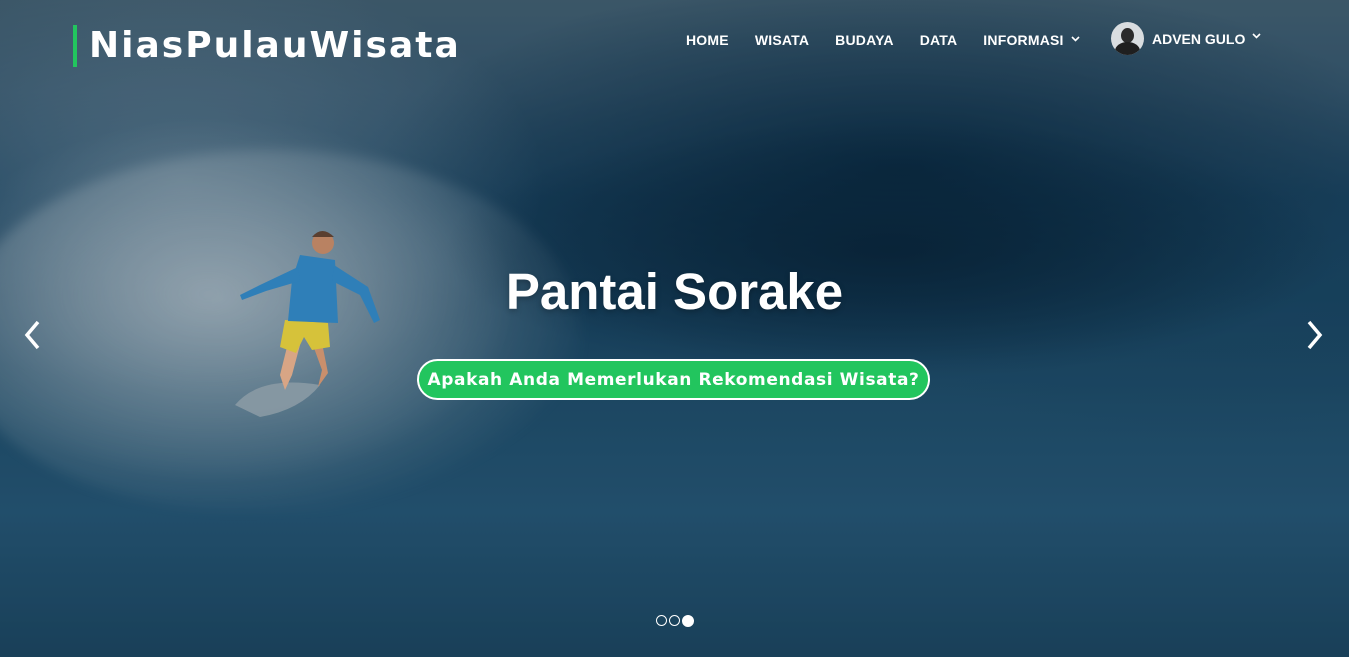 The width and height of the screenshot is (1349, 657). What do you see at coordinates (939, 40) in the screenshot?
I see `nav-data: DATA` at bounding box center [939, 40].